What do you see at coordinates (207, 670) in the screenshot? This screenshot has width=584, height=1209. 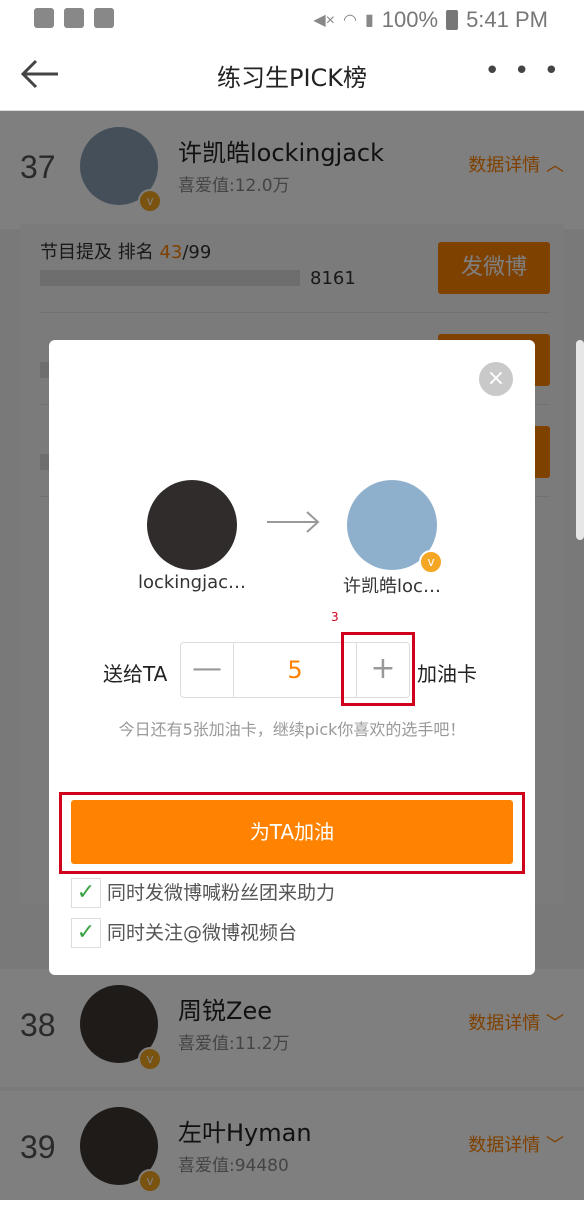 I see `decrement-button: —` at bounding box center [207, 670].